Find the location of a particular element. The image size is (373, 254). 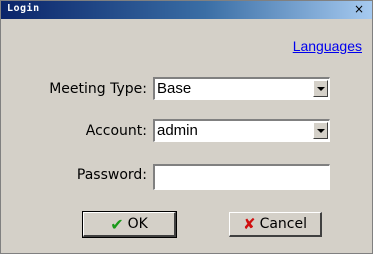

title-bar: Login × is located at coordinates (186, 10).